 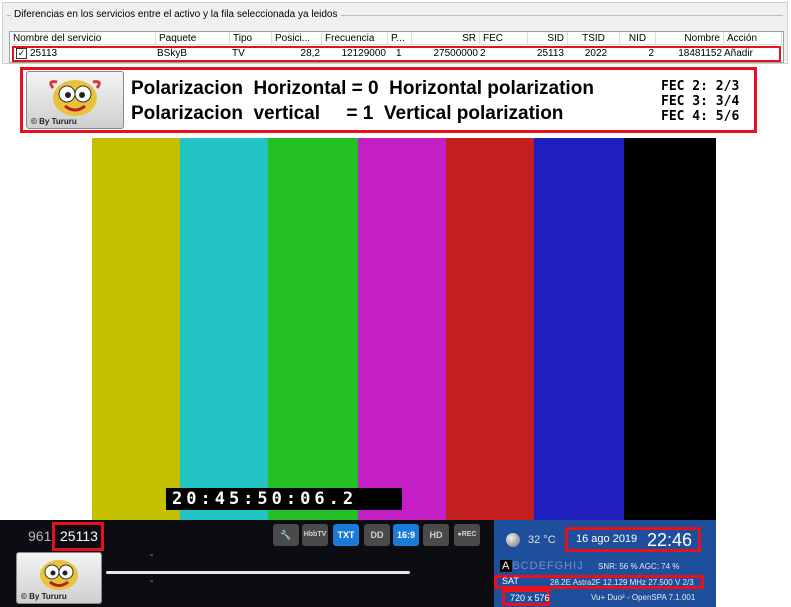 What do you see at coordinates (638, 38) in the screenshot?
I see `column-header-nid: NID` at bounding box center [638, 38].